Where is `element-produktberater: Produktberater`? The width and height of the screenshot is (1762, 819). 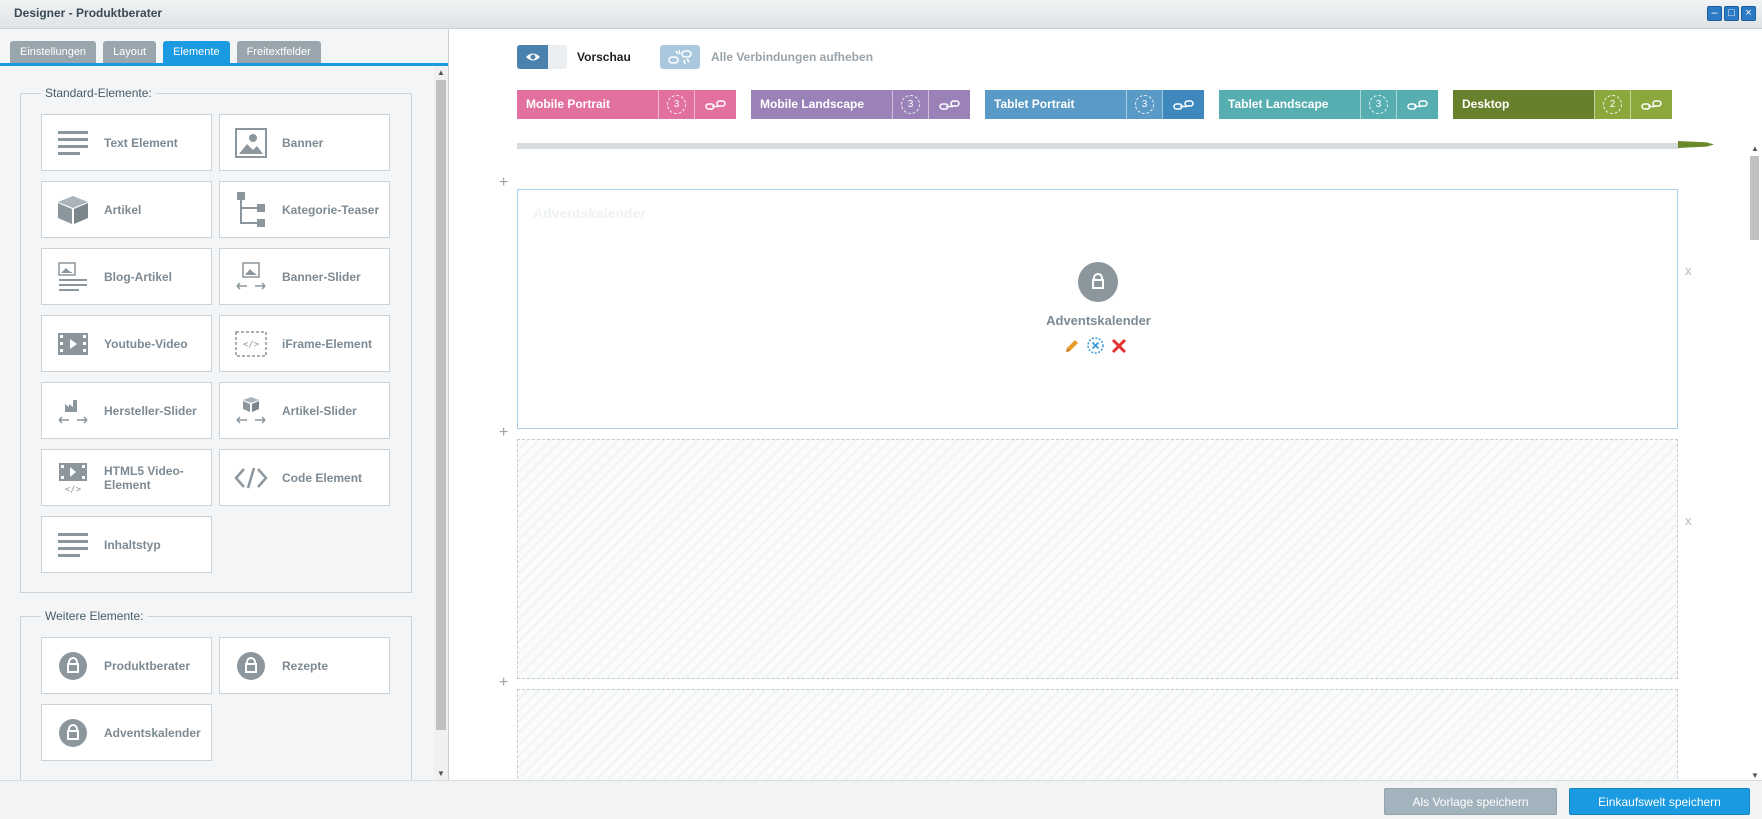 element-produktberater: Produktberater is located at coordinates (126, 665).